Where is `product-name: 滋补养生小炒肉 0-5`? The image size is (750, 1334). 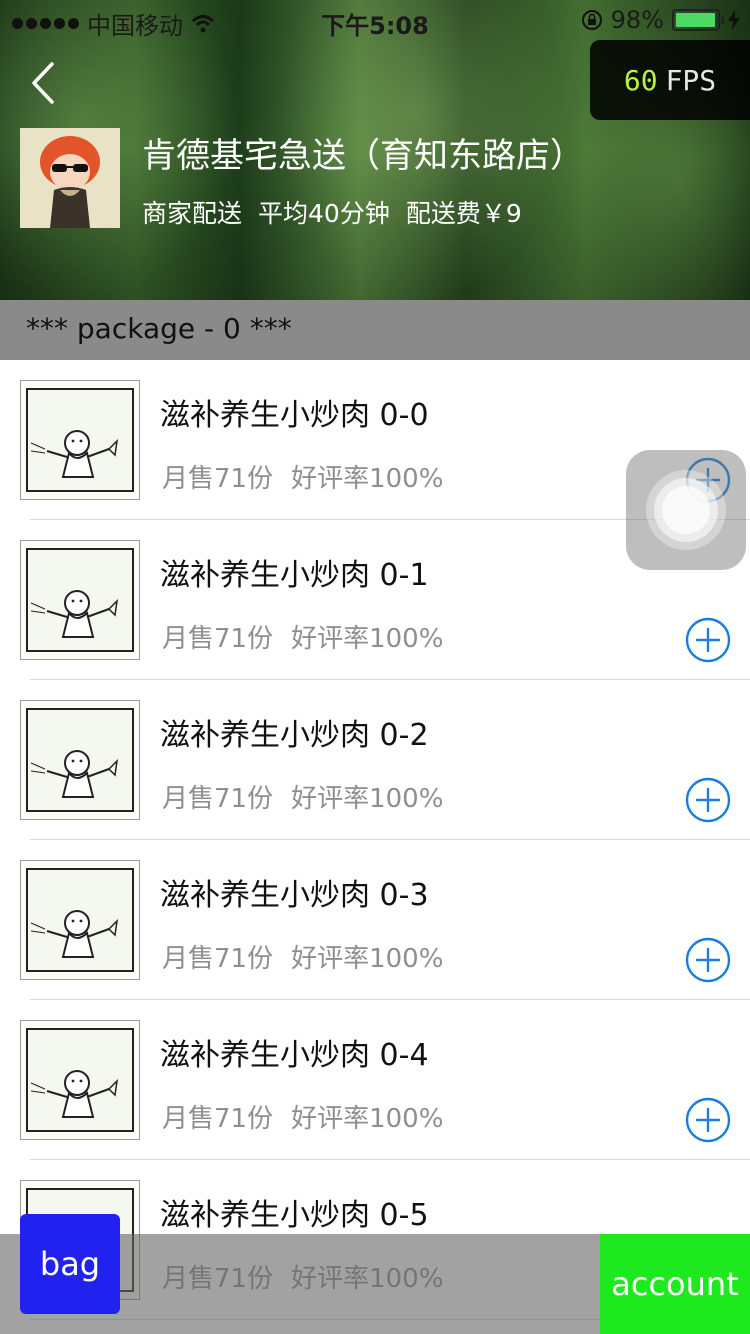
product-name: 滋补养生小炒肉 0-5 is located at coordinates (294, 1215).